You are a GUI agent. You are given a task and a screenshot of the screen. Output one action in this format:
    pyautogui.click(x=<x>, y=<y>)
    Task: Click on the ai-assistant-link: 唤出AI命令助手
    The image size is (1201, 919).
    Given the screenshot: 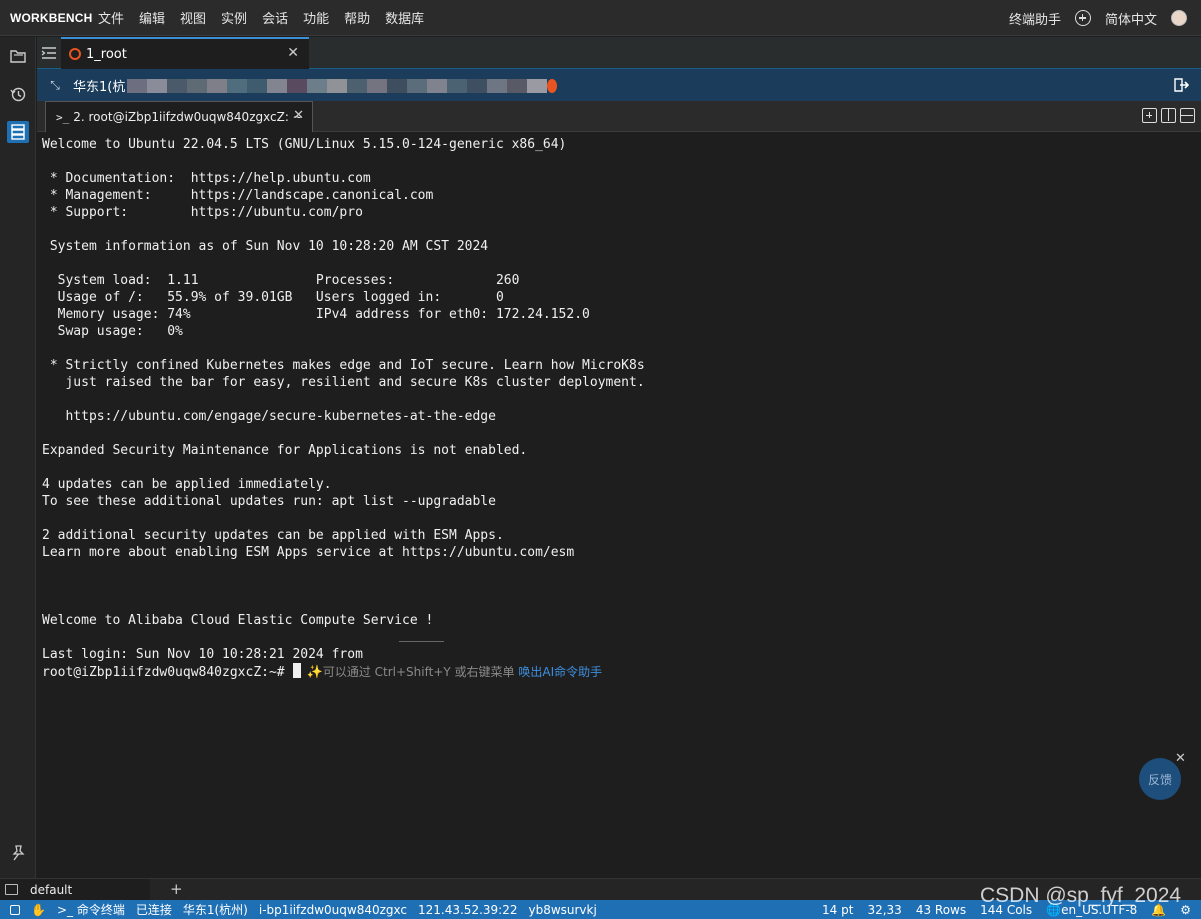 What is the action you would take?
    pyautogui.click(x=560, y=672)
    